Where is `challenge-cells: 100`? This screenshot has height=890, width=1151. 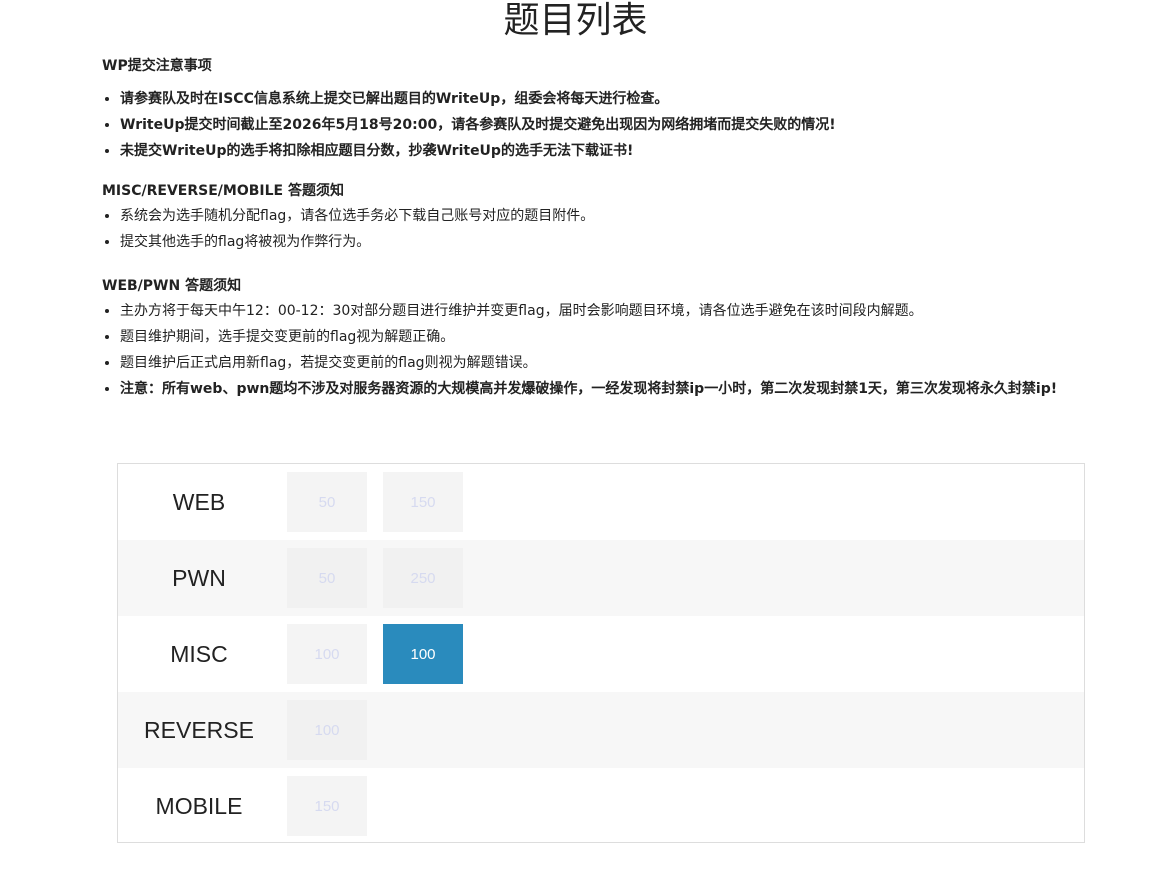
challenge-cells: 100 is located at coordinates (327, 730).